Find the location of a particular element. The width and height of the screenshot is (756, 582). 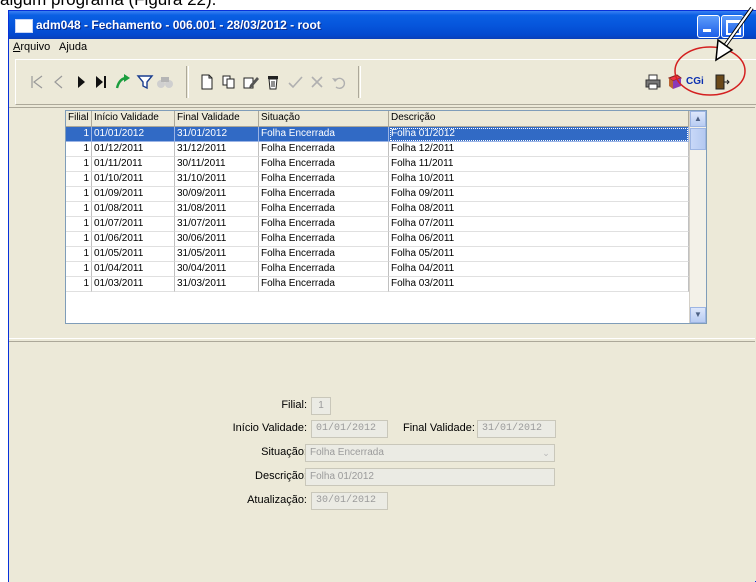

column-header-inicio-validade: Início Validade is located at coordinates (133, 118).